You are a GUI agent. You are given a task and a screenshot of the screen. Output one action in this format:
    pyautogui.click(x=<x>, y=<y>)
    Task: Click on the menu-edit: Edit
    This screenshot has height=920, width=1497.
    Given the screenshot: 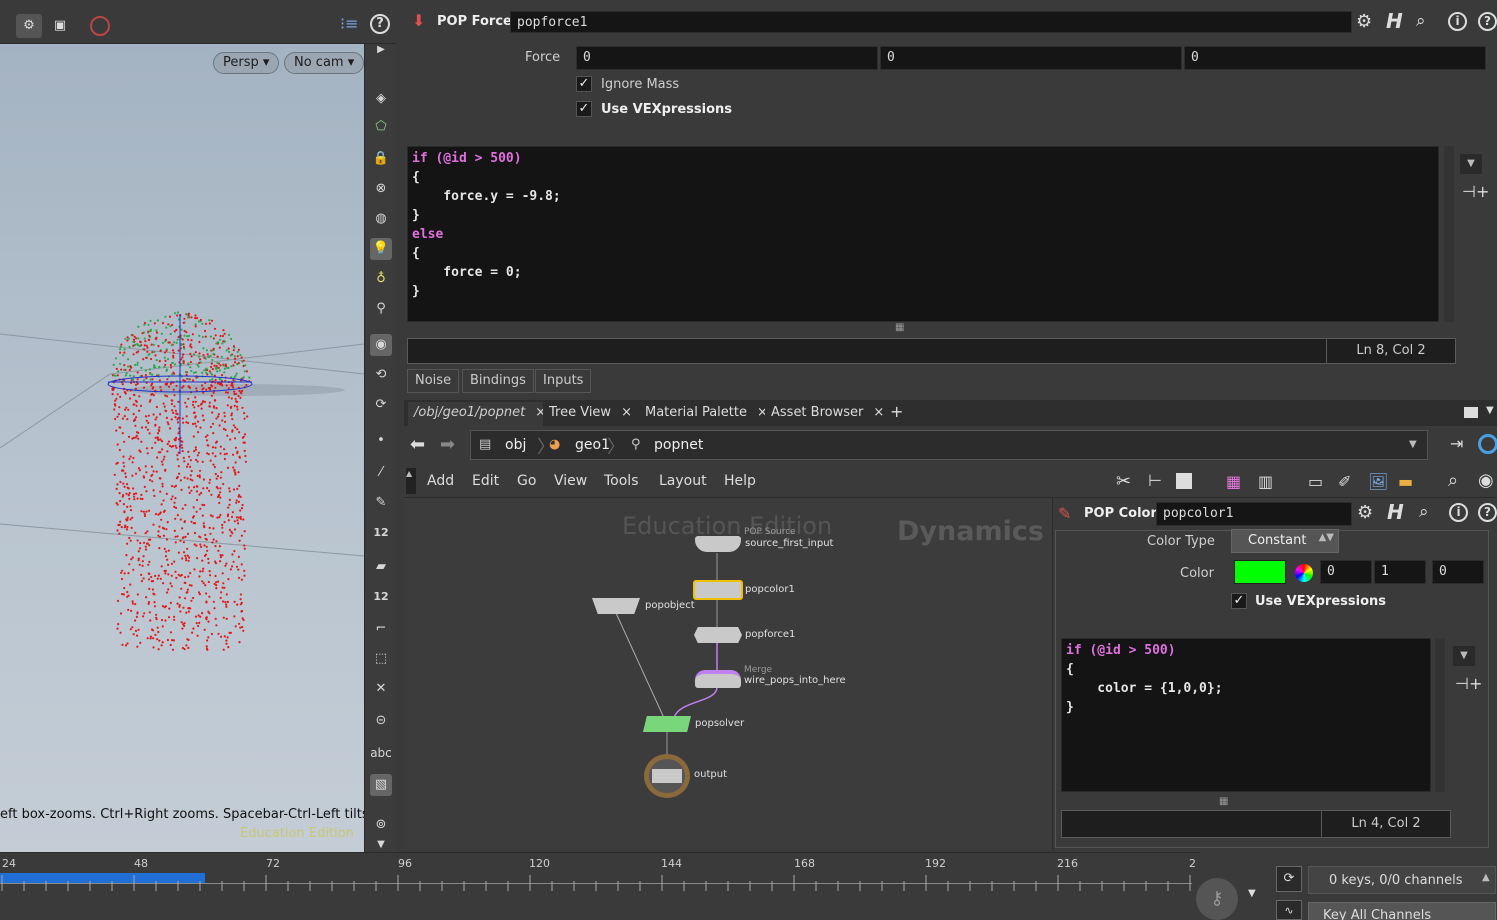 What is the action you would take?
    pyautogui.click(x=485, y=481)
    